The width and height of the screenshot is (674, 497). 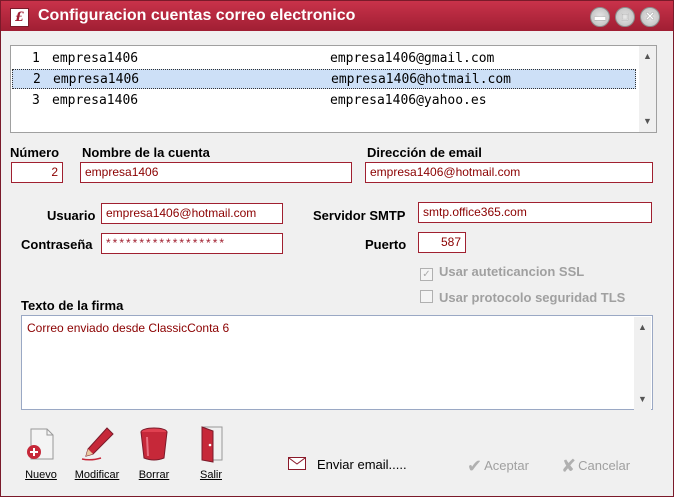 I want to click on salir-label: Salir, so click(x=210, y=475).